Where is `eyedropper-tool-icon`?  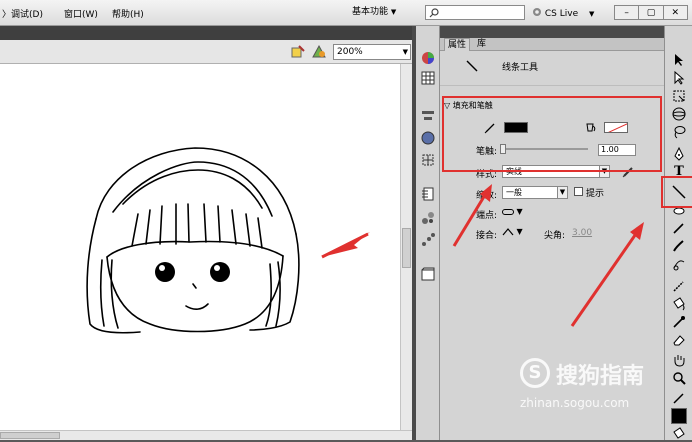 eyedropper-tool-icon is located at coordinates (679, 322).